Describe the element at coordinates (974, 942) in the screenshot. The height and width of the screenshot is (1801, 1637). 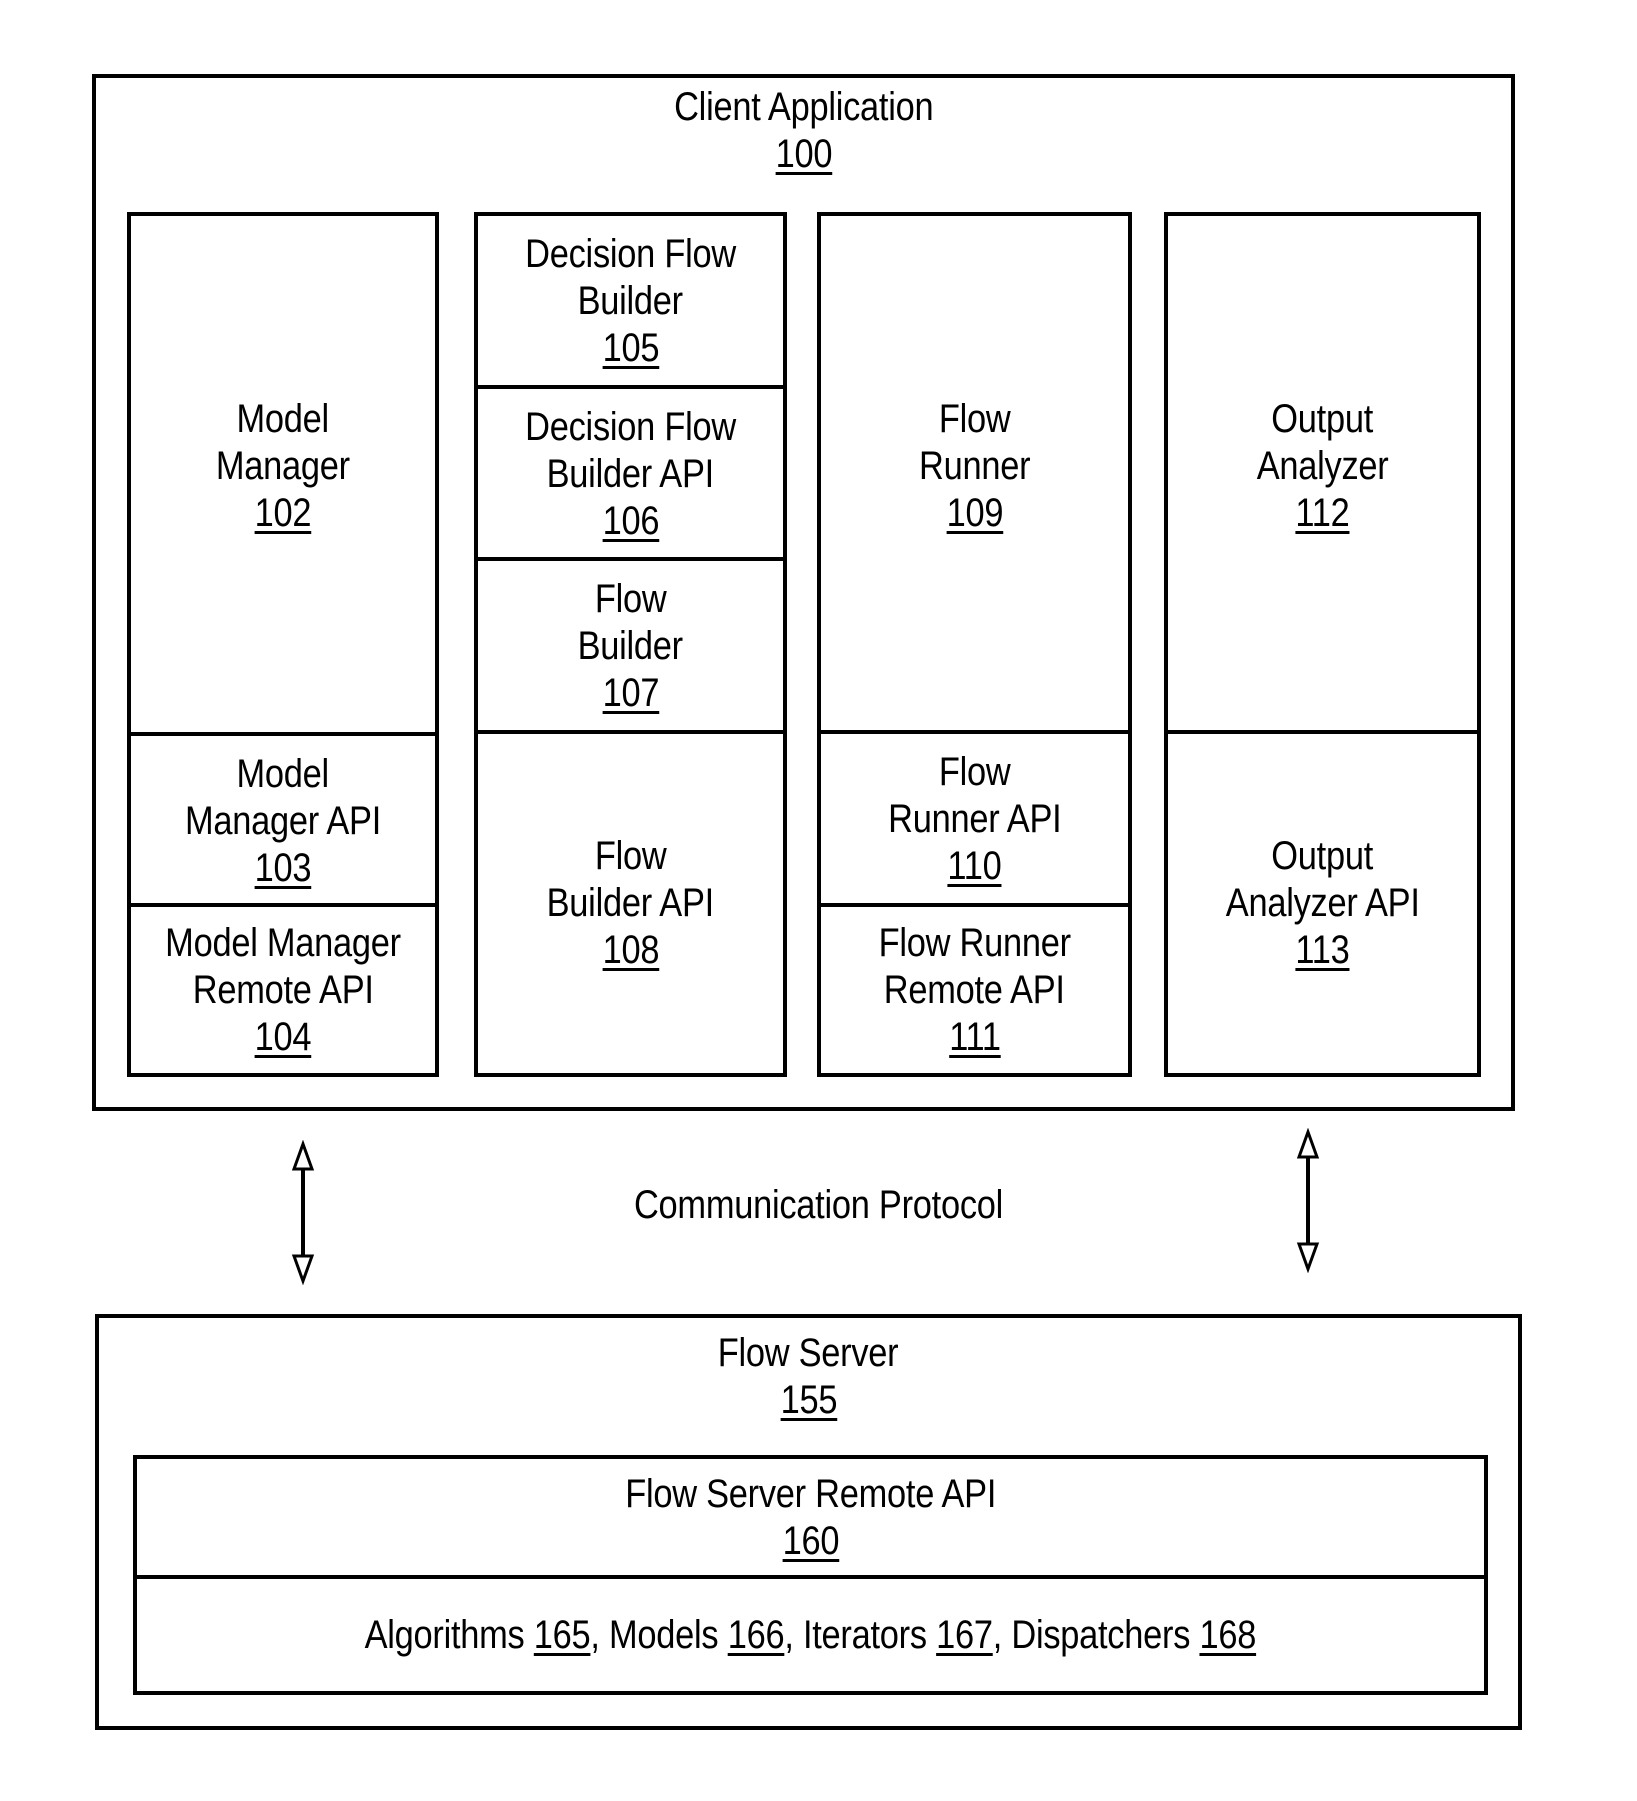
I see `flow-runner-remote-api-line1: Flow Runner` at that location.